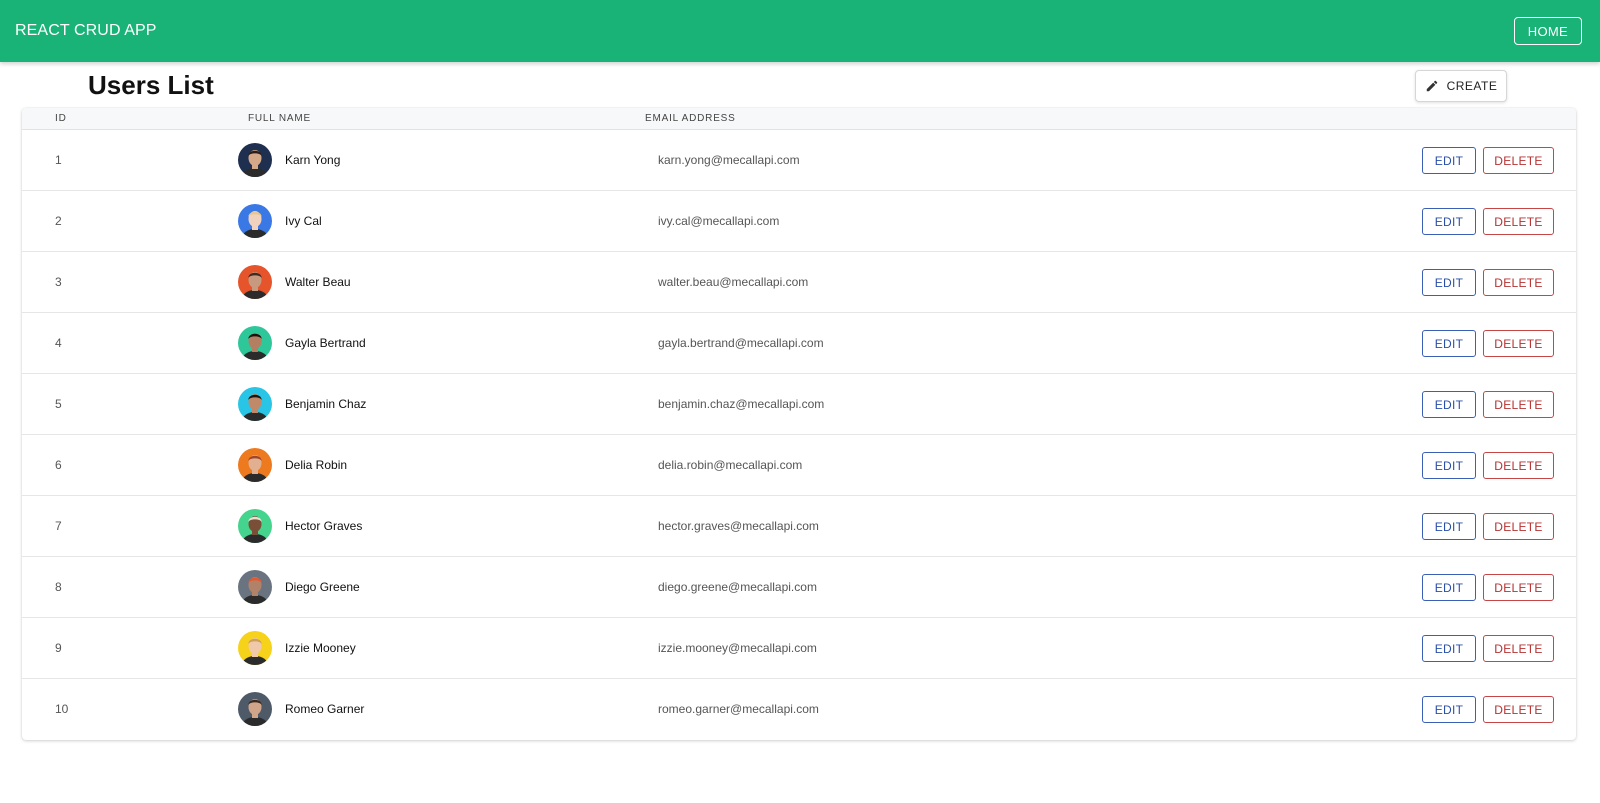 Image resolution: width=1600 pixels, height=803 pixels. Describe the element at coordinates (799, 119) in the screenshot. I see `table-header: ID FULL NAME EMAIL ADDRESS` at that location.